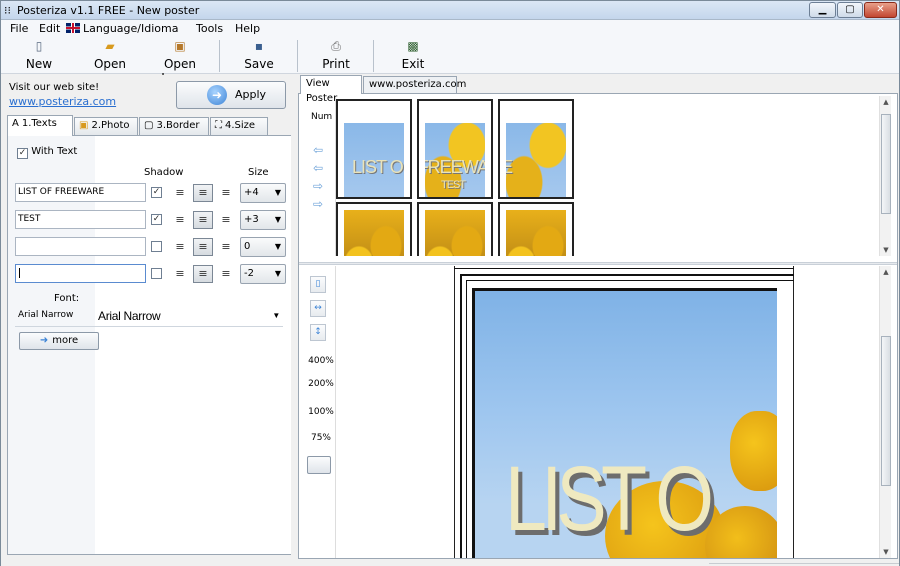 The width and height of the screenshot is (900, 566). I want to click on fit-page-icon: ▯, so click(318, 284).